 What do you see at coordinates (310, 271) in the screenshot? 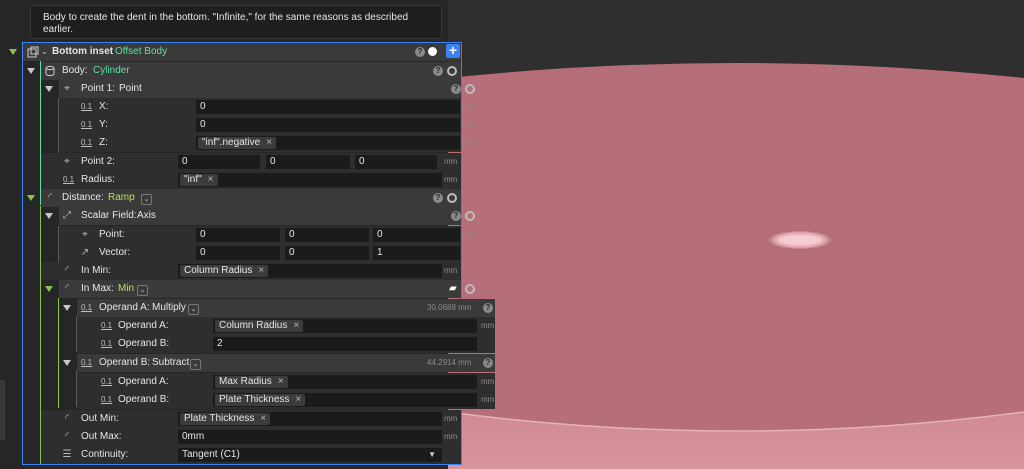
I see `in-min-input: Column Radius ×` at bounding box center [310, 271].